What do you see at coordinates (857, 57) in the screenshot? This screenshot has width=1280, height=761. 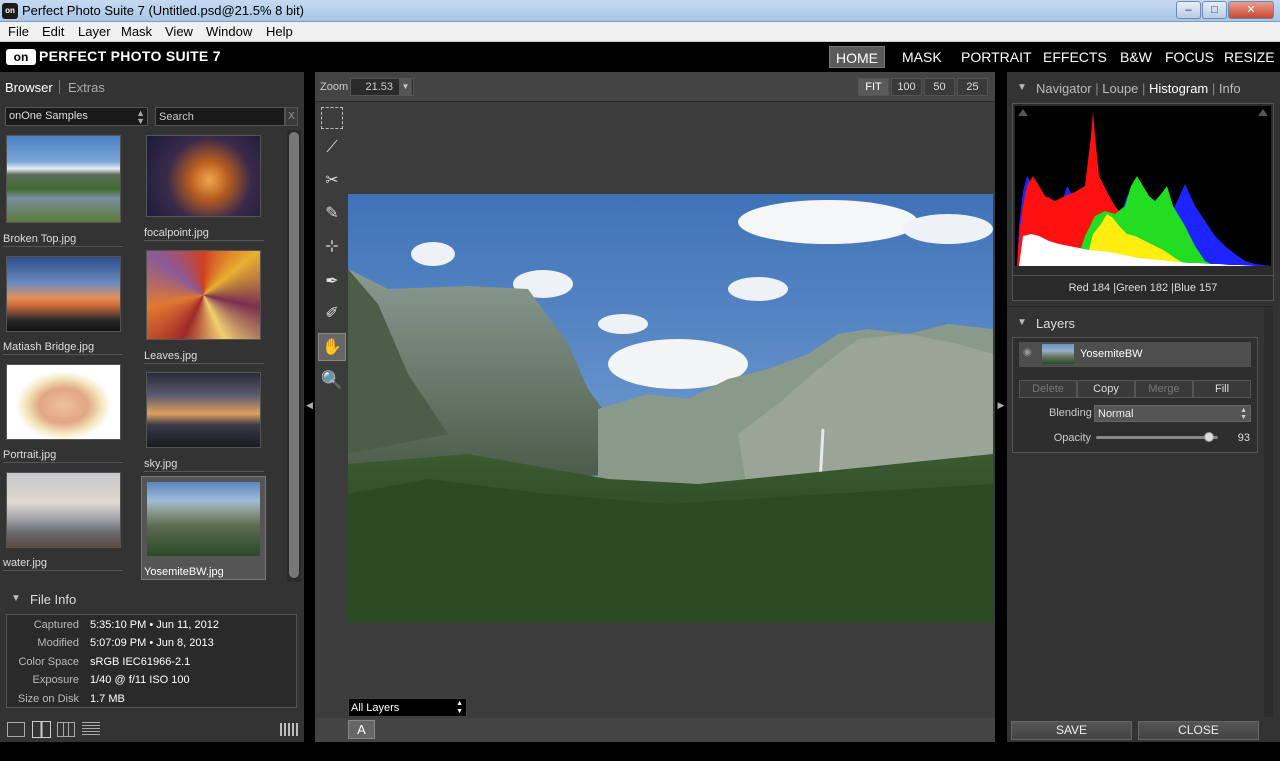 I see `tab-home: HOME` at bounding box center [857, 57].